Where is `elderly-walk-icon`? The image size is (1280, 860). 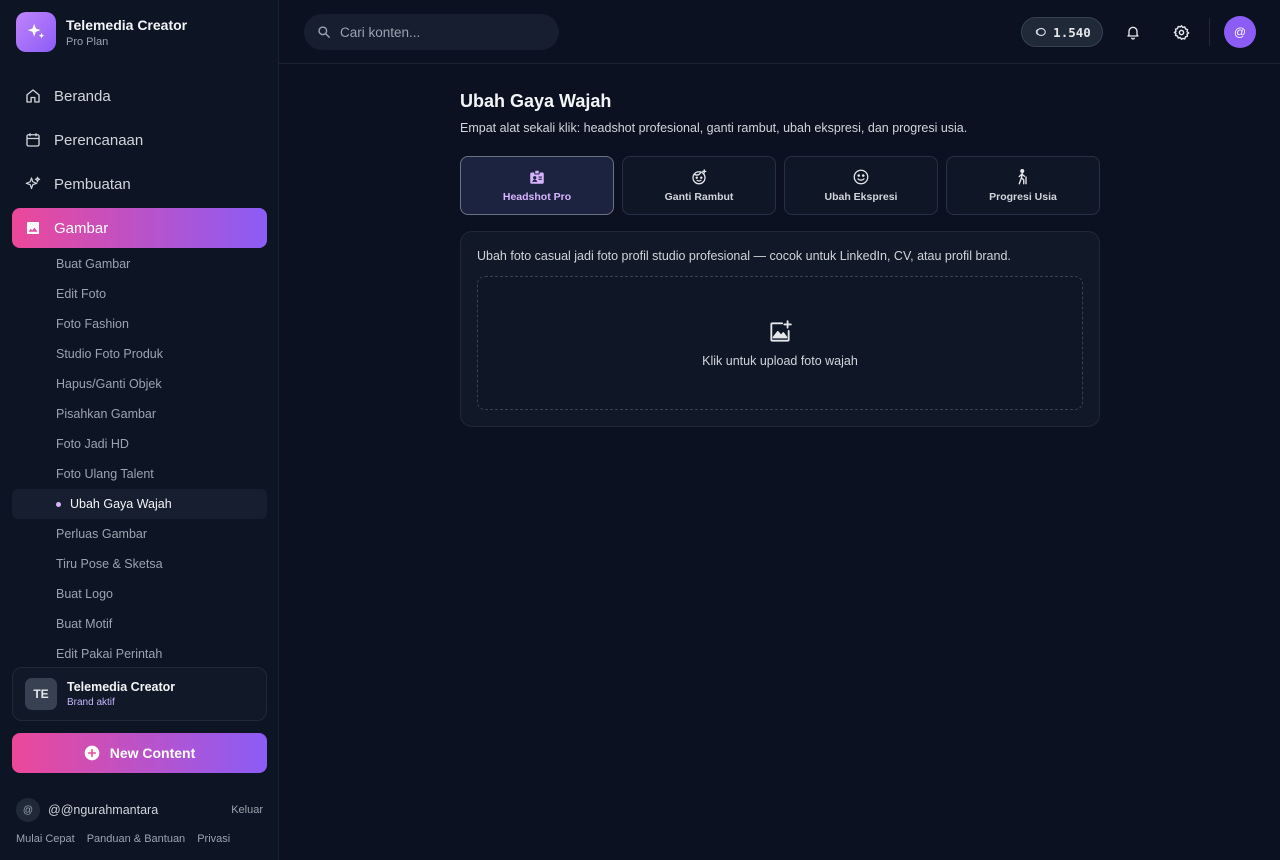 elderly-walk-icon is located at coordinates (1023, 177).